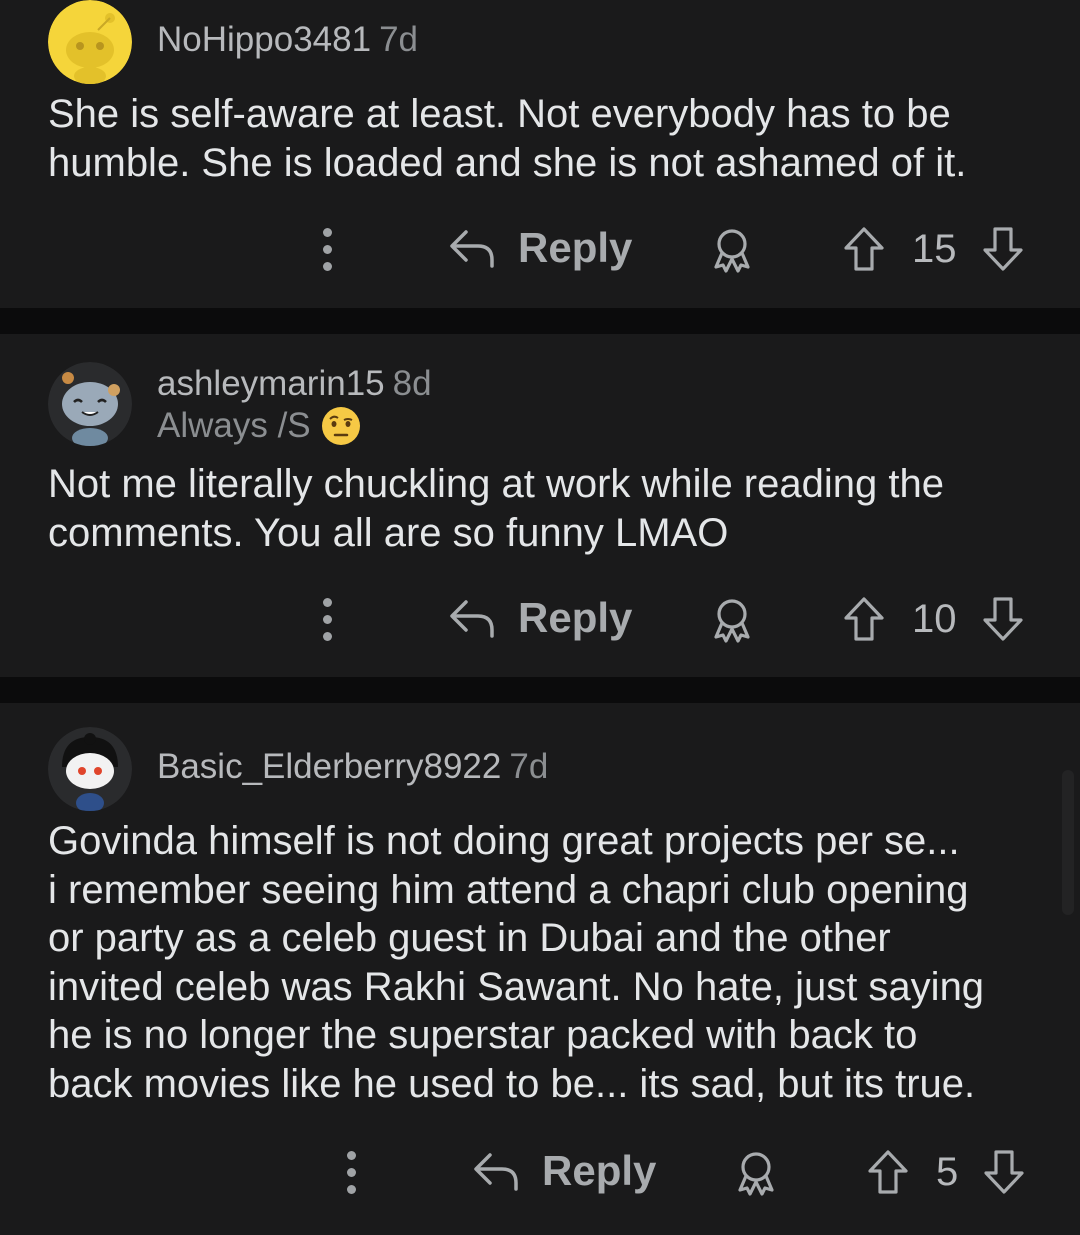 This screenshot has width=1080, height=1235. I want to click on scrollbar, so click(1068, 842).